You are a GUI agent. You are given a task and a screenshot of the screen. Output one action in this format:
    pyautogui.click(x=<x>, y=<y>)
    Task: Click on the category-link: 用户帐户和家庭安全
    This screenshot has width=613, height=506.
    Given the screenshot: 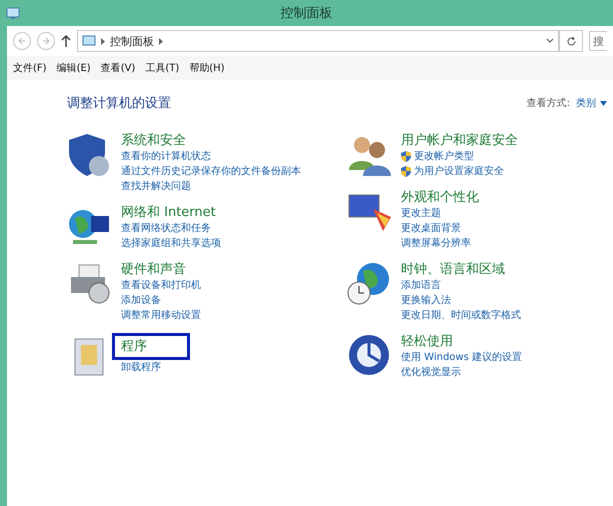 What is the action you would take?
    pyautogui.click(x=459, y=140)
    